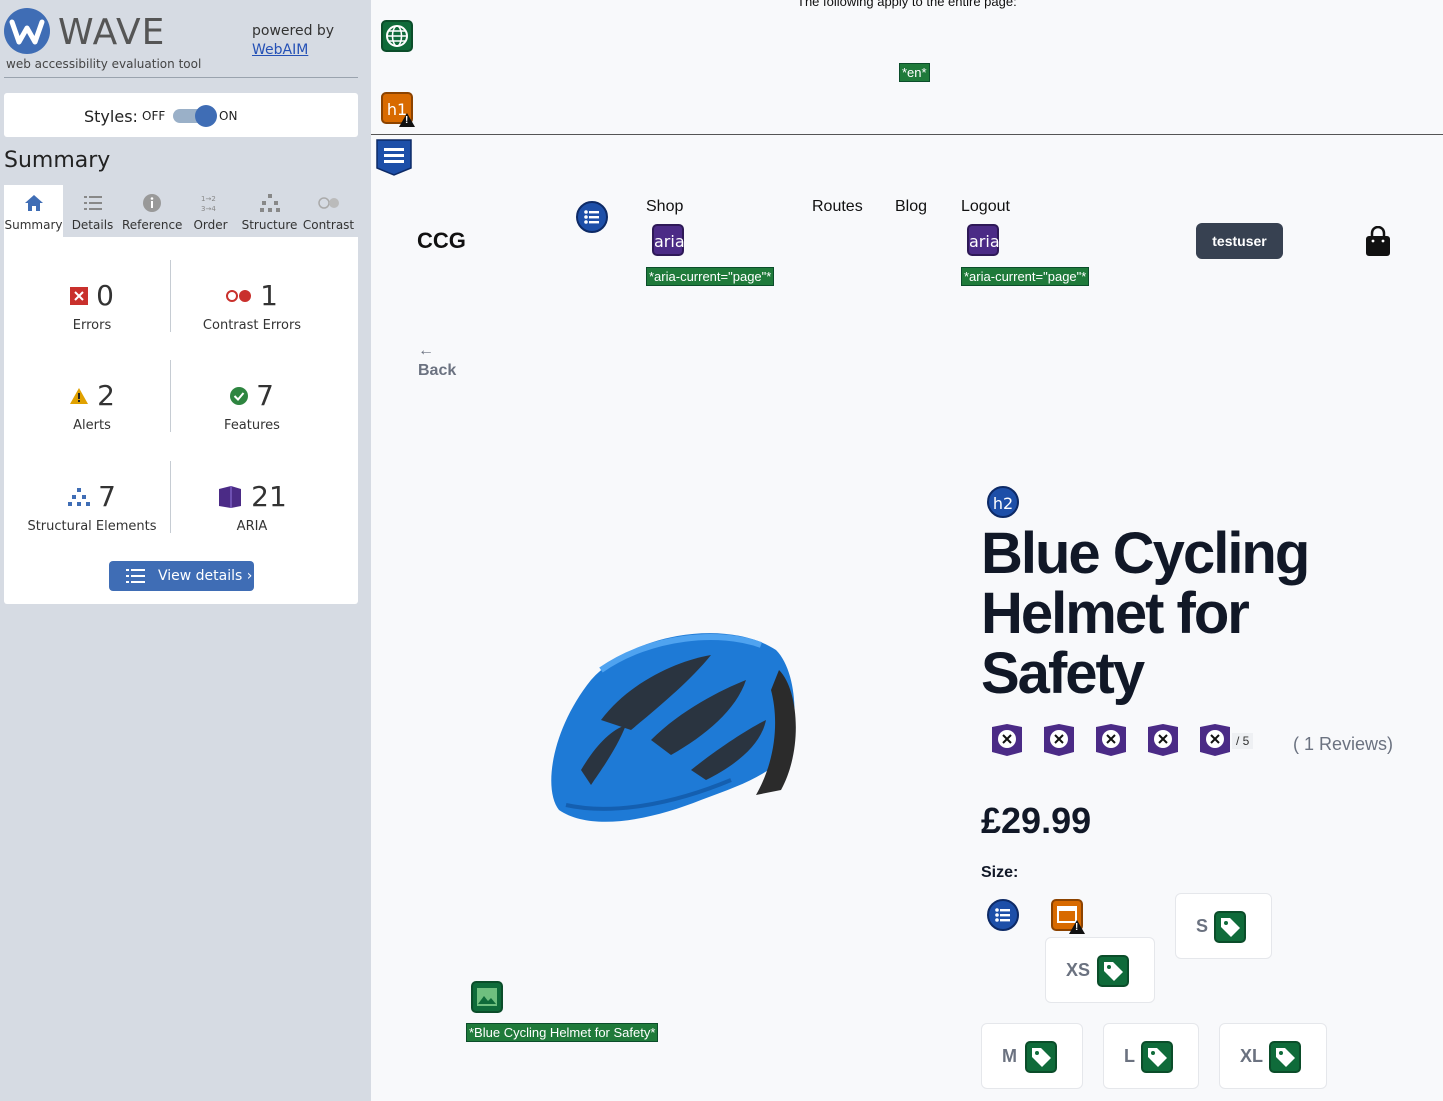 The image size is (1443, 1101). I want to click on tab-label: Order, so click(210, 225).